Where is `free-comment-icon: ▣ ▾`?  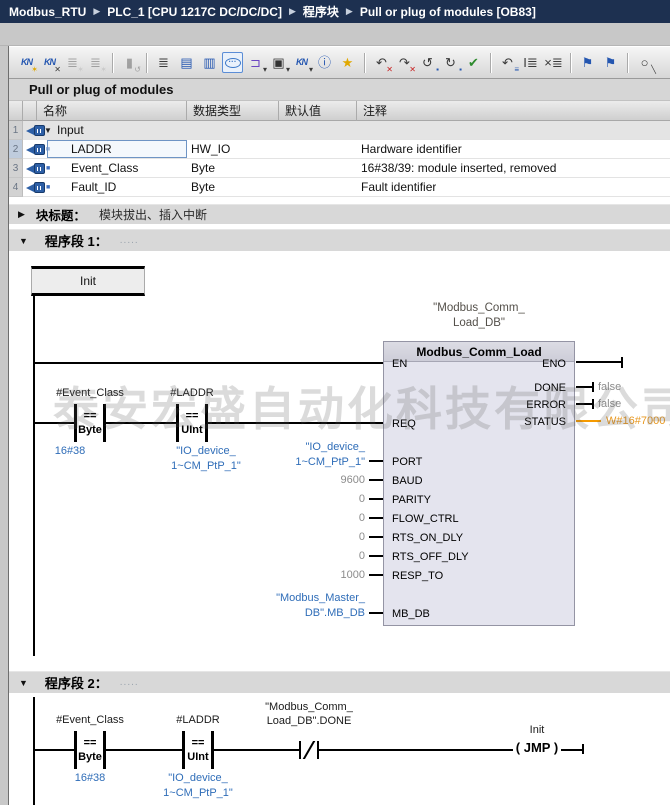 free-comment-icon: ▣ ▾ is located at coordinates (279, 63).